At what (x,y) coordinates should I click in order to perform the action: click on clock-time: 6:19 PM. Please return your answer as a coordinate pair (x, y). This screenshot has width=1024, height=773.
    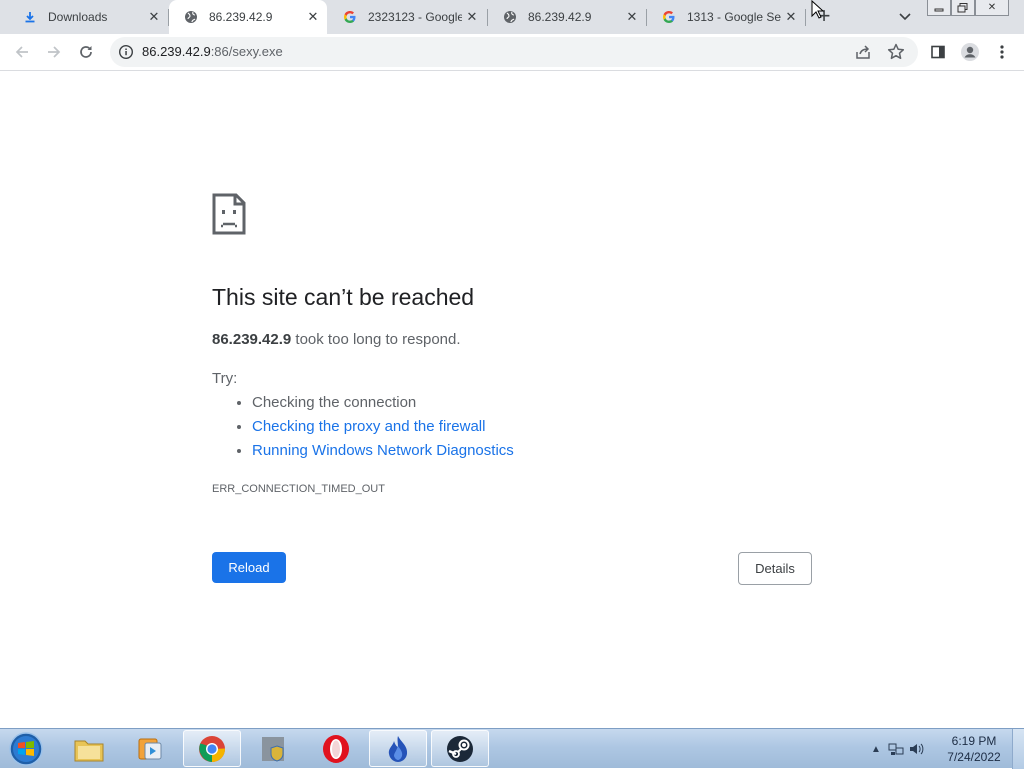
    Looking at the image, I should click on (974, 741).